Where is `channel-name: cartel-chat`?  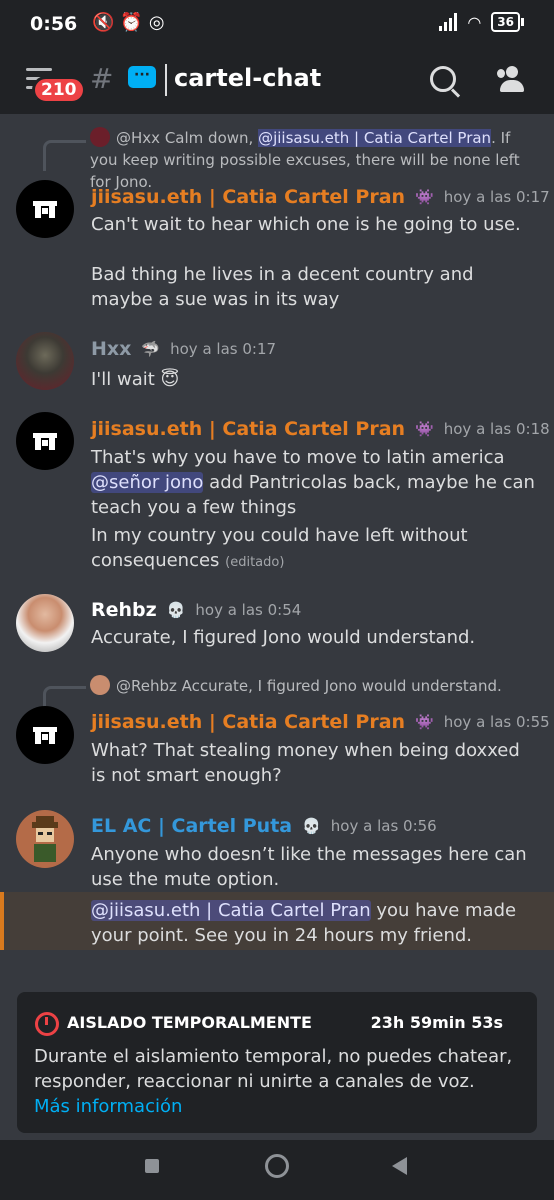
channel-name: cartel-chat is located at coordinates (247, 78).